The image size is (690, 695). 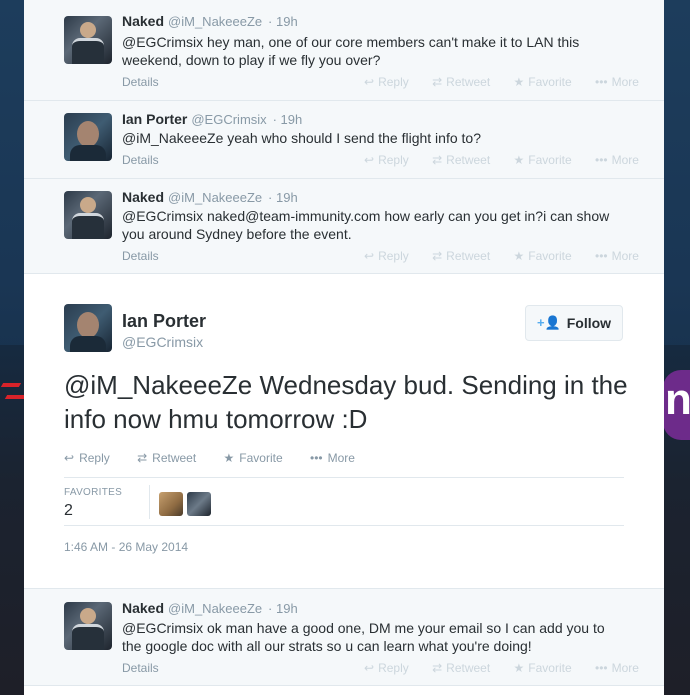 I want to click on follow-button: +👤 Follow, so click(x=574, y=323).